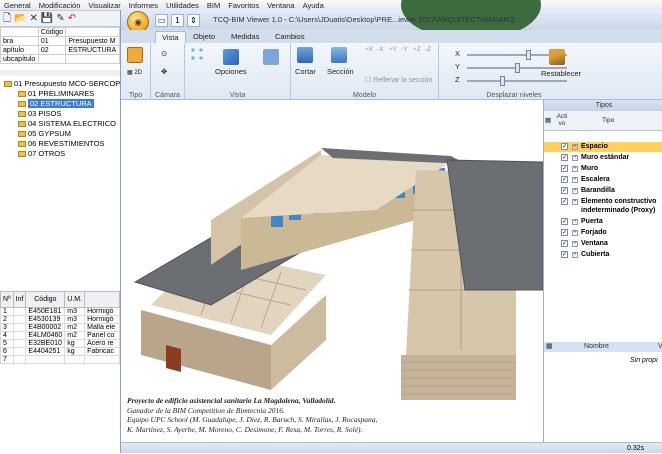 Image resolution: width=662 pixels, height=454 pixels. I want to click on menu-item-0: General, so click(17, 5).